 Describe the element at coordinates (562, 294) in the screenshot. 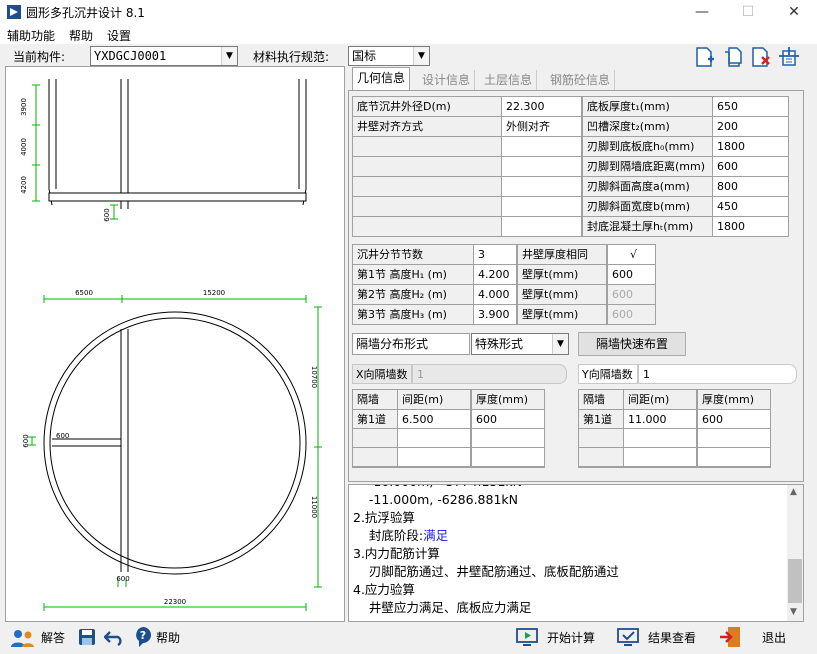

I see `section-cell: 壁厚t(mm)` at that location.